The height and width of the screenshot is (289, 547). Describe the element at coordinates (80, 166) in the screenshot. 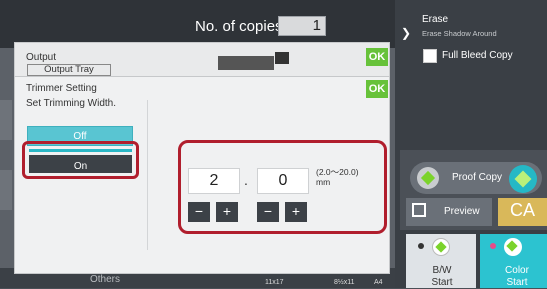

I see `on-label: On` at that location.